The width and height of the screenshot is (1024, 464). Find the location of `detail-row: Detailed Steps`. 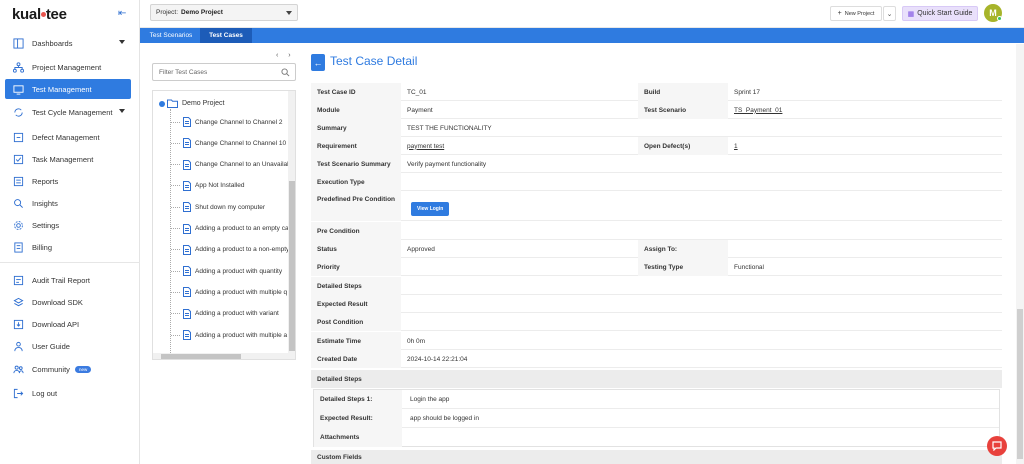

detail-row: Detailed Steps is located at coordinates (656, 286).